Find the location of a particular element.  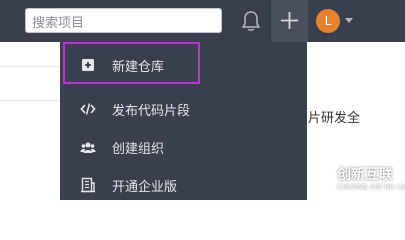

code-icon is located at coordinates (88, 109).